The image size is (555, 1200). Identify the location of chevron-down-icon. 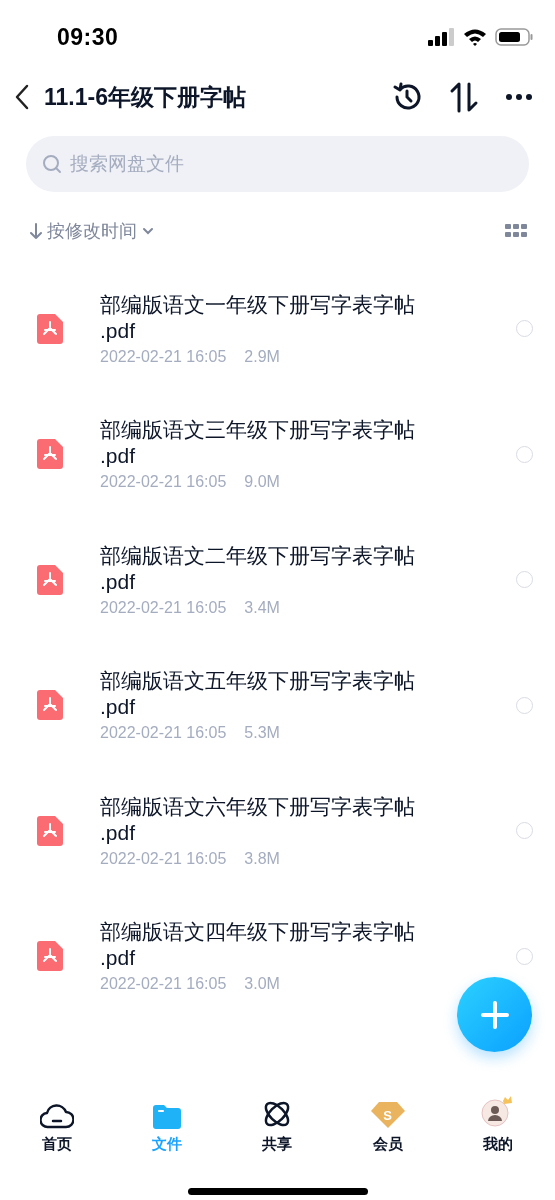
(148, 231).